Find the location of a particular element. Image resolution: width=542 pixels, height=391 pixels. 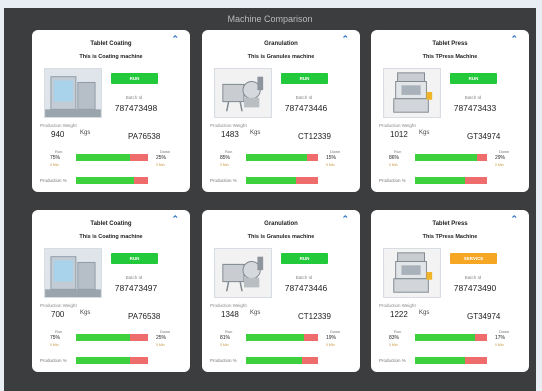

down-percent: 29% is located at coordinates (500, 158).